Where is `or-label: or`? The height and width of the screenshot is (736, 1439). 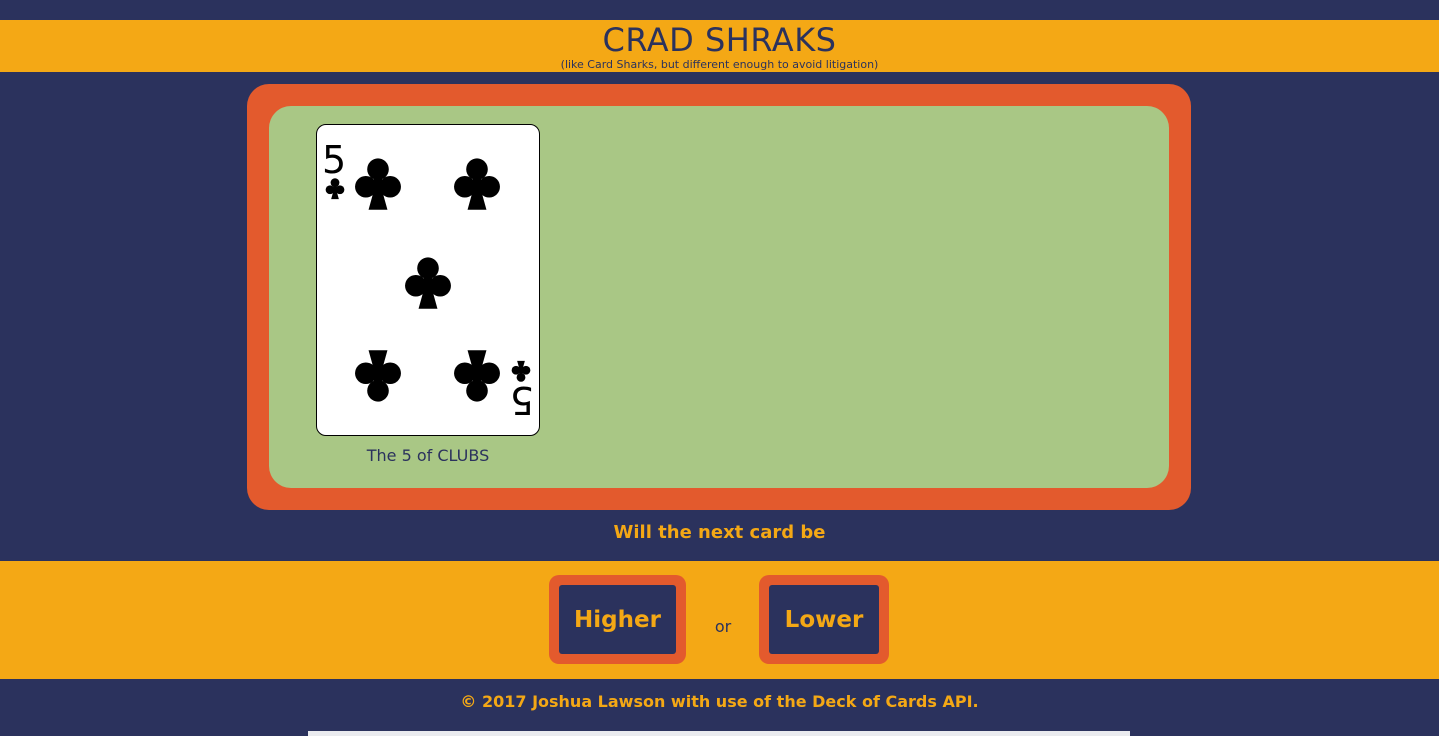 or-label: or is located at coordinates (723, 626).